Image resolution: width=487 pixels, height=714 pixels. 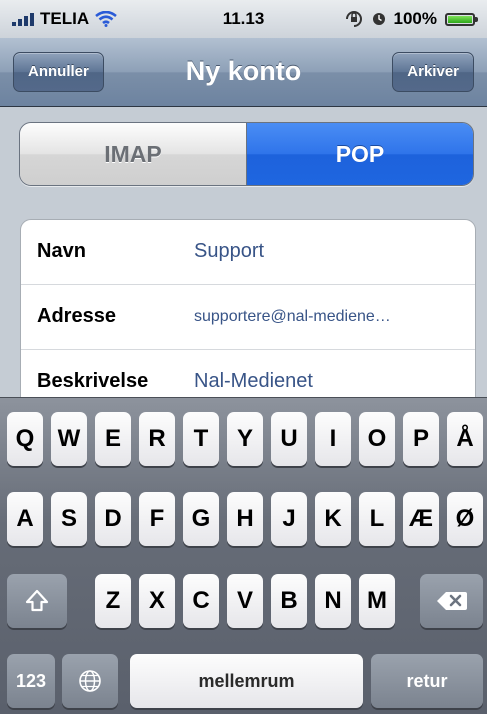 What do you see at coordinates (69, 519) in the screenshot?
I see `key-s: S` at bounding box center [69, 519].